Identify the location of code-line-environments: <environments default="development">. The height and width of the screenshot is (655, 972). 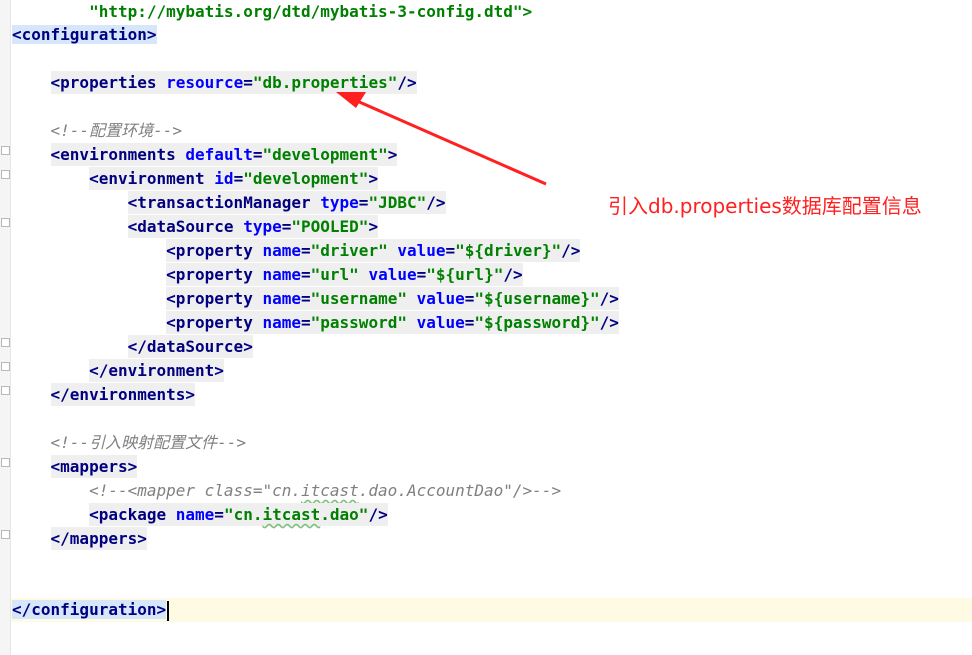
(205, 155).